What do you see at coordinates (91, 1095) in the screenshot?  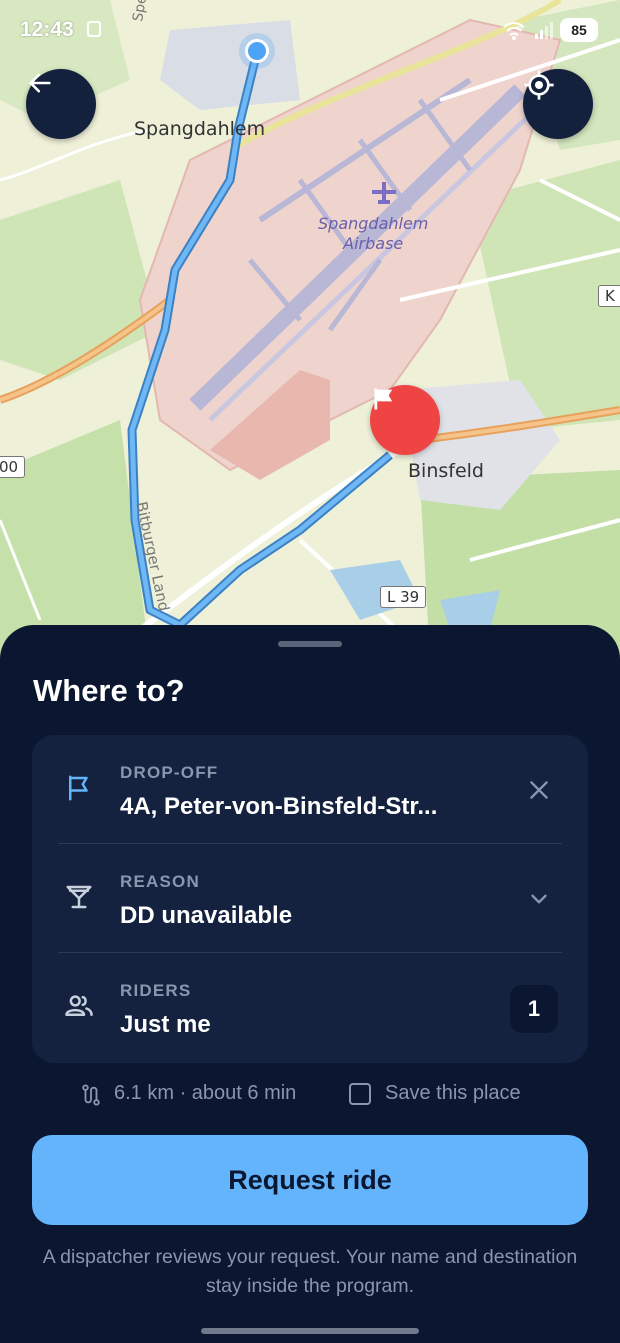 I see `route-icon` at bounding box center [91, 1095].